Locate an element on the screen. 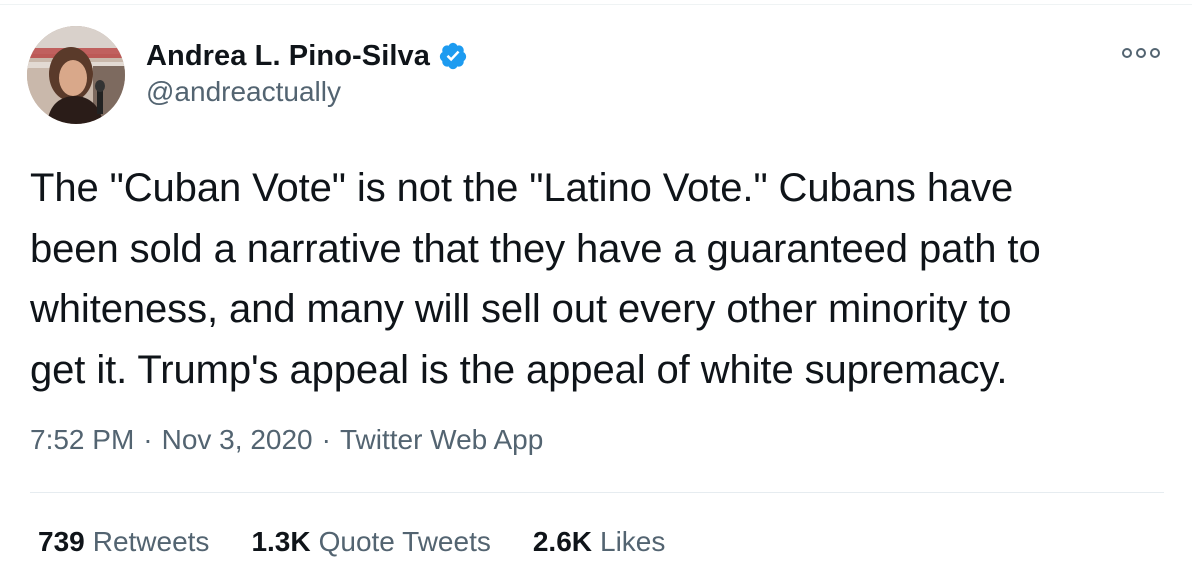 The height and width of the screenshot is (578, 1192). quote-tweets-label: Quote Tweets is located at coordinates (404, 541).